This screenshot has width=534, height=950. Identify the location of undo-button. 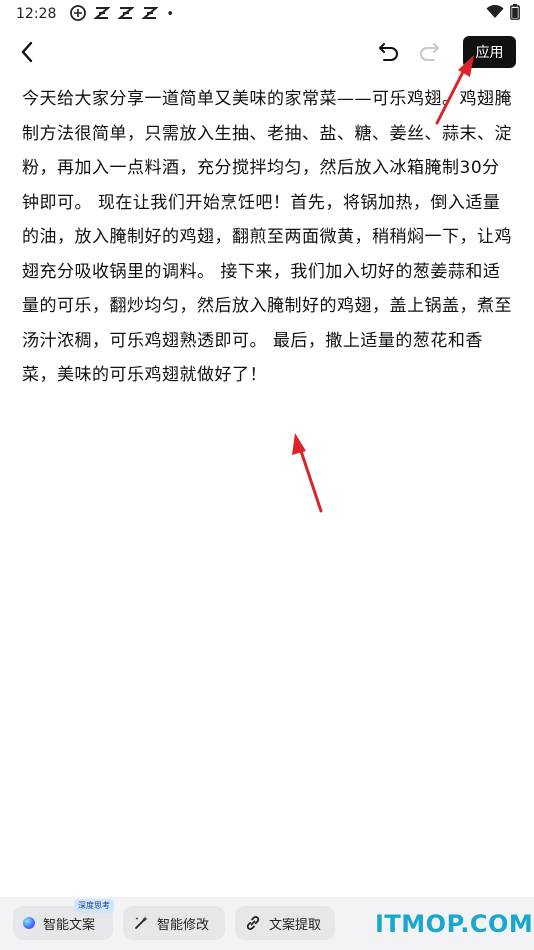
(389, 52).